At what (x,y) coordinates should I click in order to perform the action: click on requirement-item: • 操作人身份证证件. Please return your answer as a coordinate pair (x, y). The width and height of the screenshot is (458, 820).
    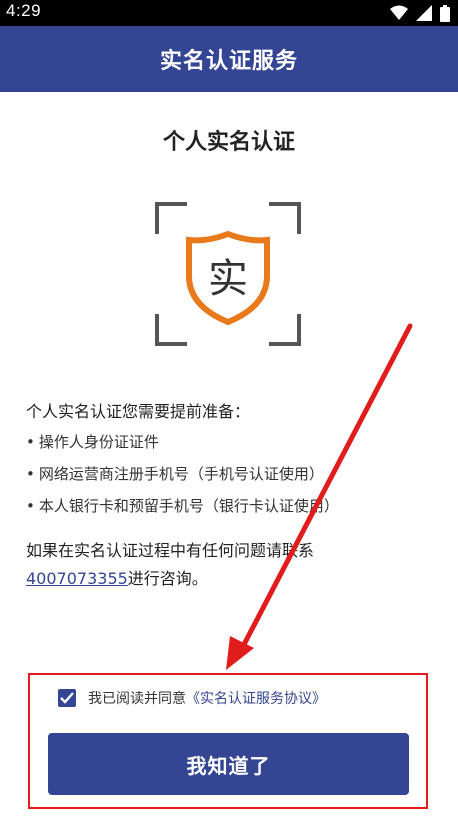
    Looking at the image, I should click on (92, 442).